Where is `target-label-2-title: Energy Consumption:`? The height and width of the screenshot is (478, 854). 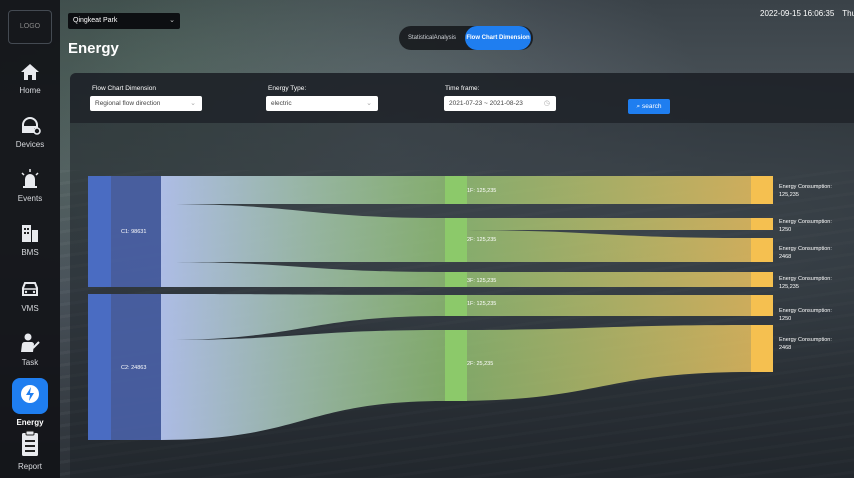 target-label-2-title: Energy Consumption: is located at coordinates (805, 222).